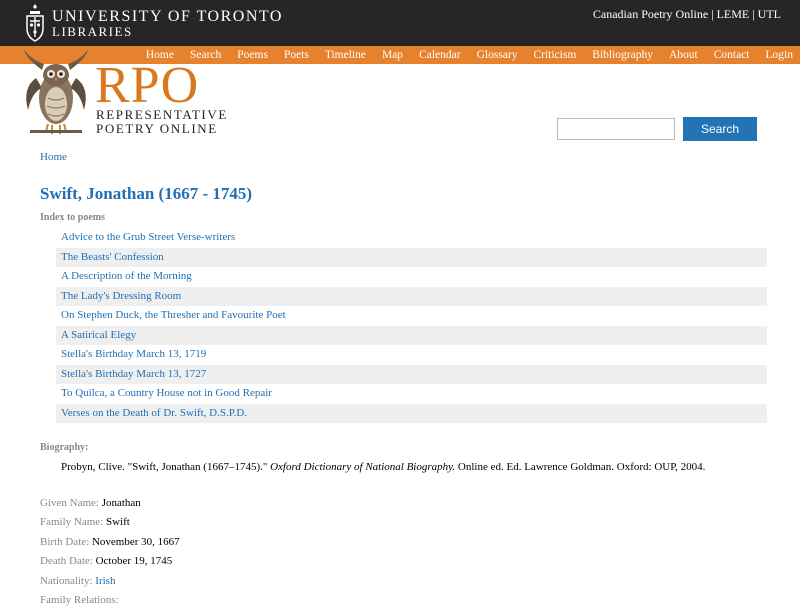  Describe the element at coordinates (53, 157) in the screenshot. I see `breadcrumb-home: Home` at that location.